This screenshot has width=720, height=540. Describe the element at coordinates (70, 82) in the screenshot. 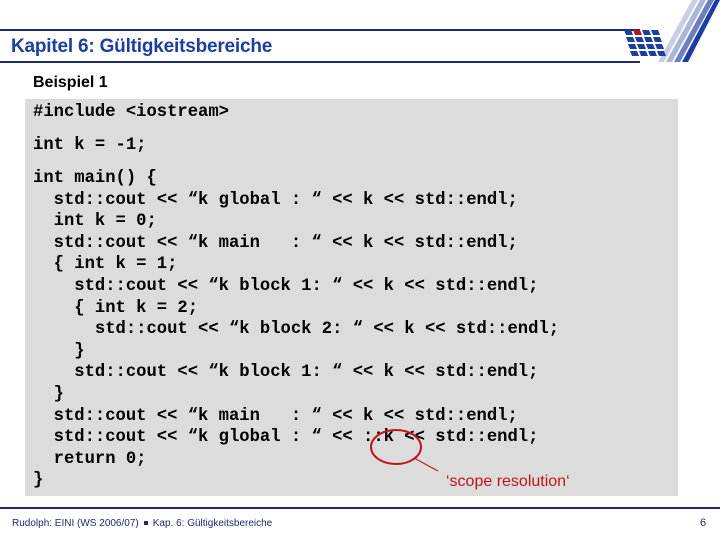

I see `example-heading: Beispiel 1` at that location.